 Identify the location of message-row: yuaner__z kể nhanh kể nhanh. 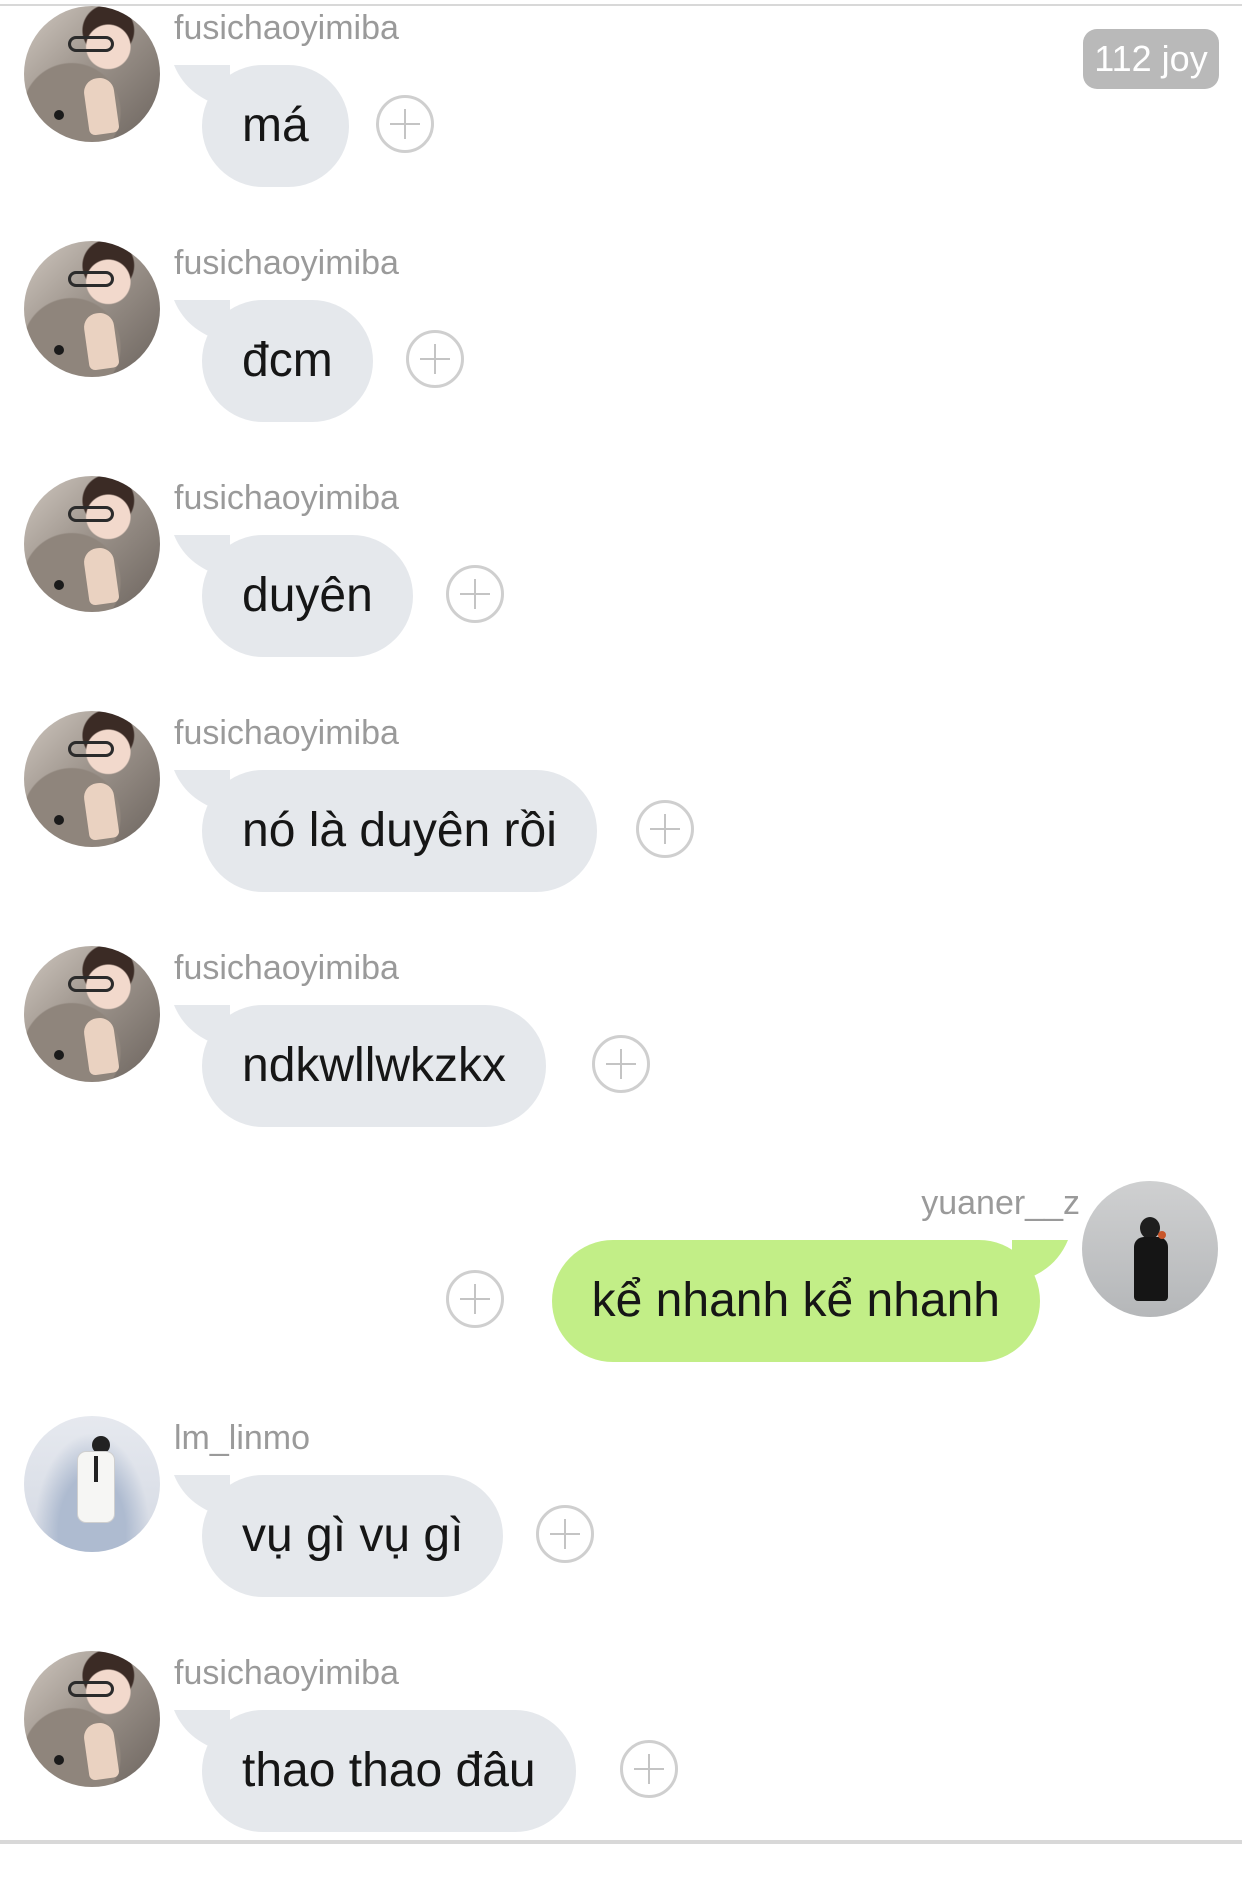
(621, 1294).